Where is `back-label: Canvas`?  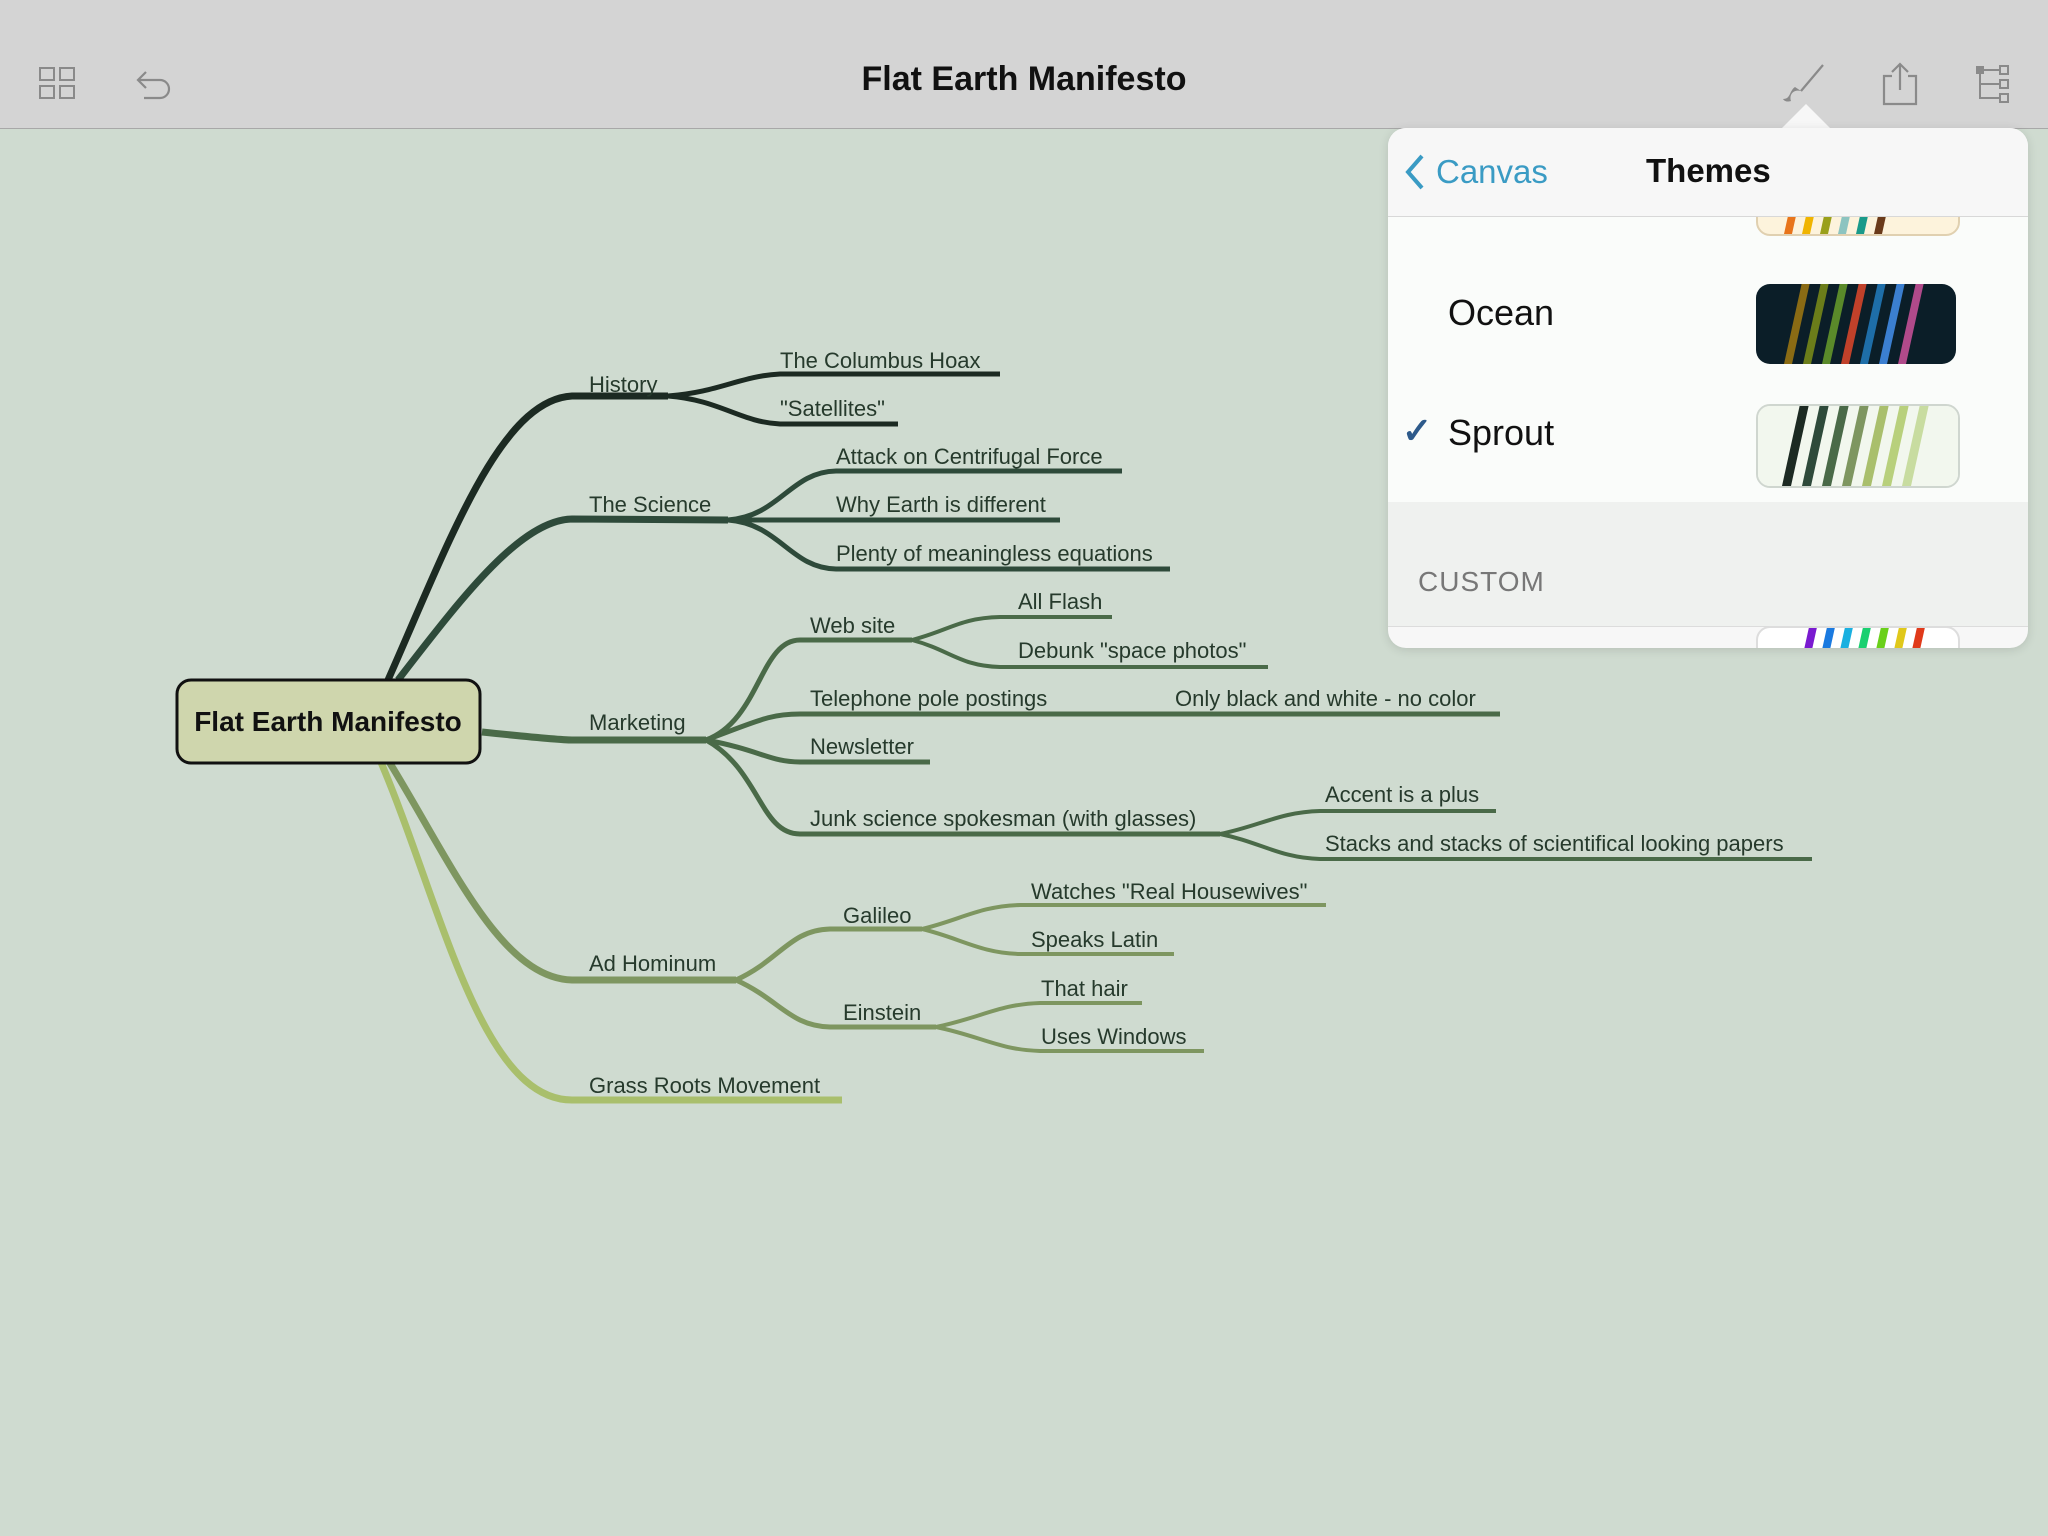 back-label: Canvas is located at coordinates (1492, 171).